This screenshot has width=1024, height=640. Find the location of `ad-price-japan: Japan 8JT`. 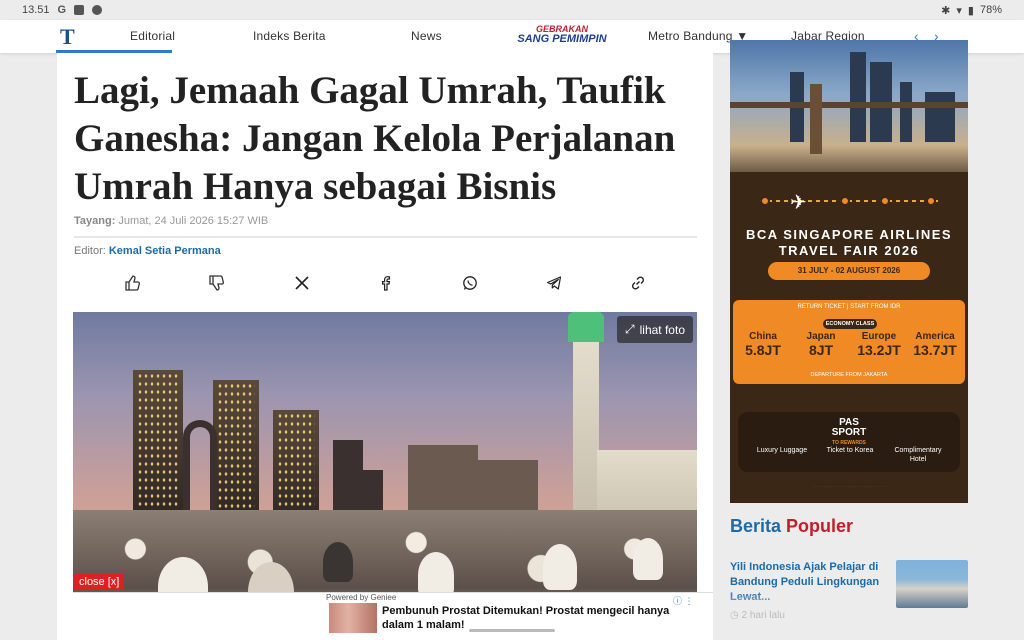

ad-price-japan: Japan 8JT is located at coordinates (821, 344).